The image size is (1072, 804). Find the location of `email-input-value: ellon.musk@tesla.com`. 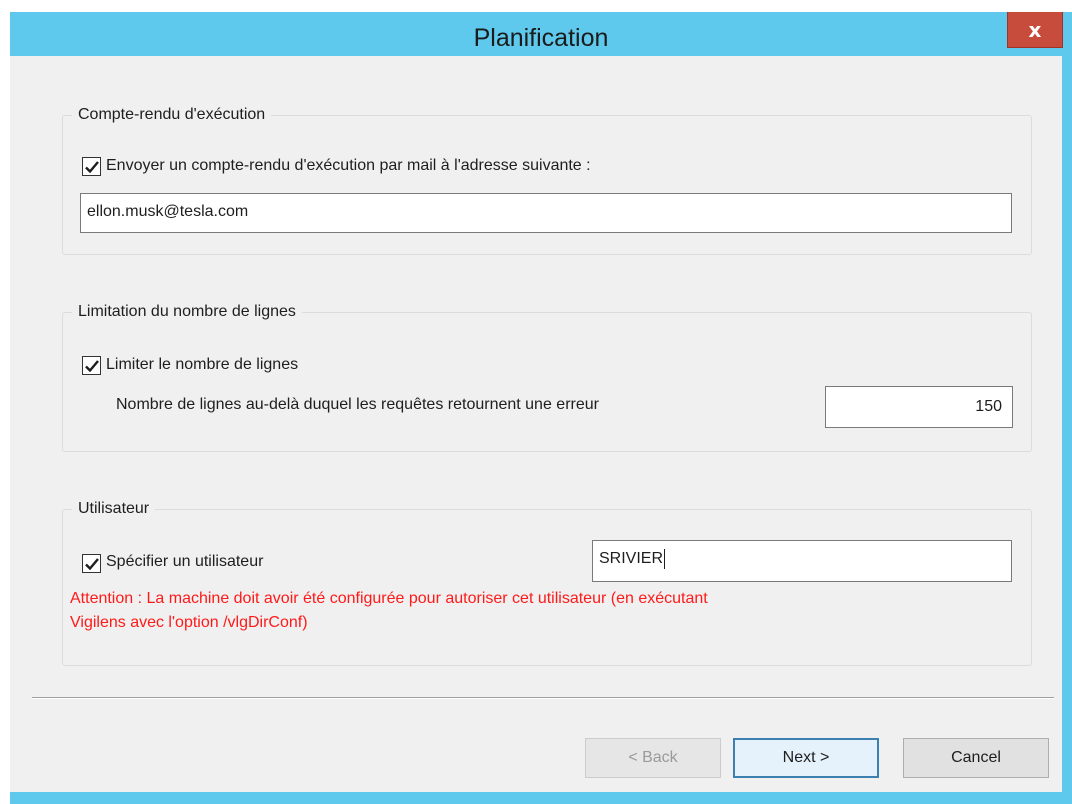

email-input-value: ellon.musk@tesla.com is located at coordinates (168, 211).